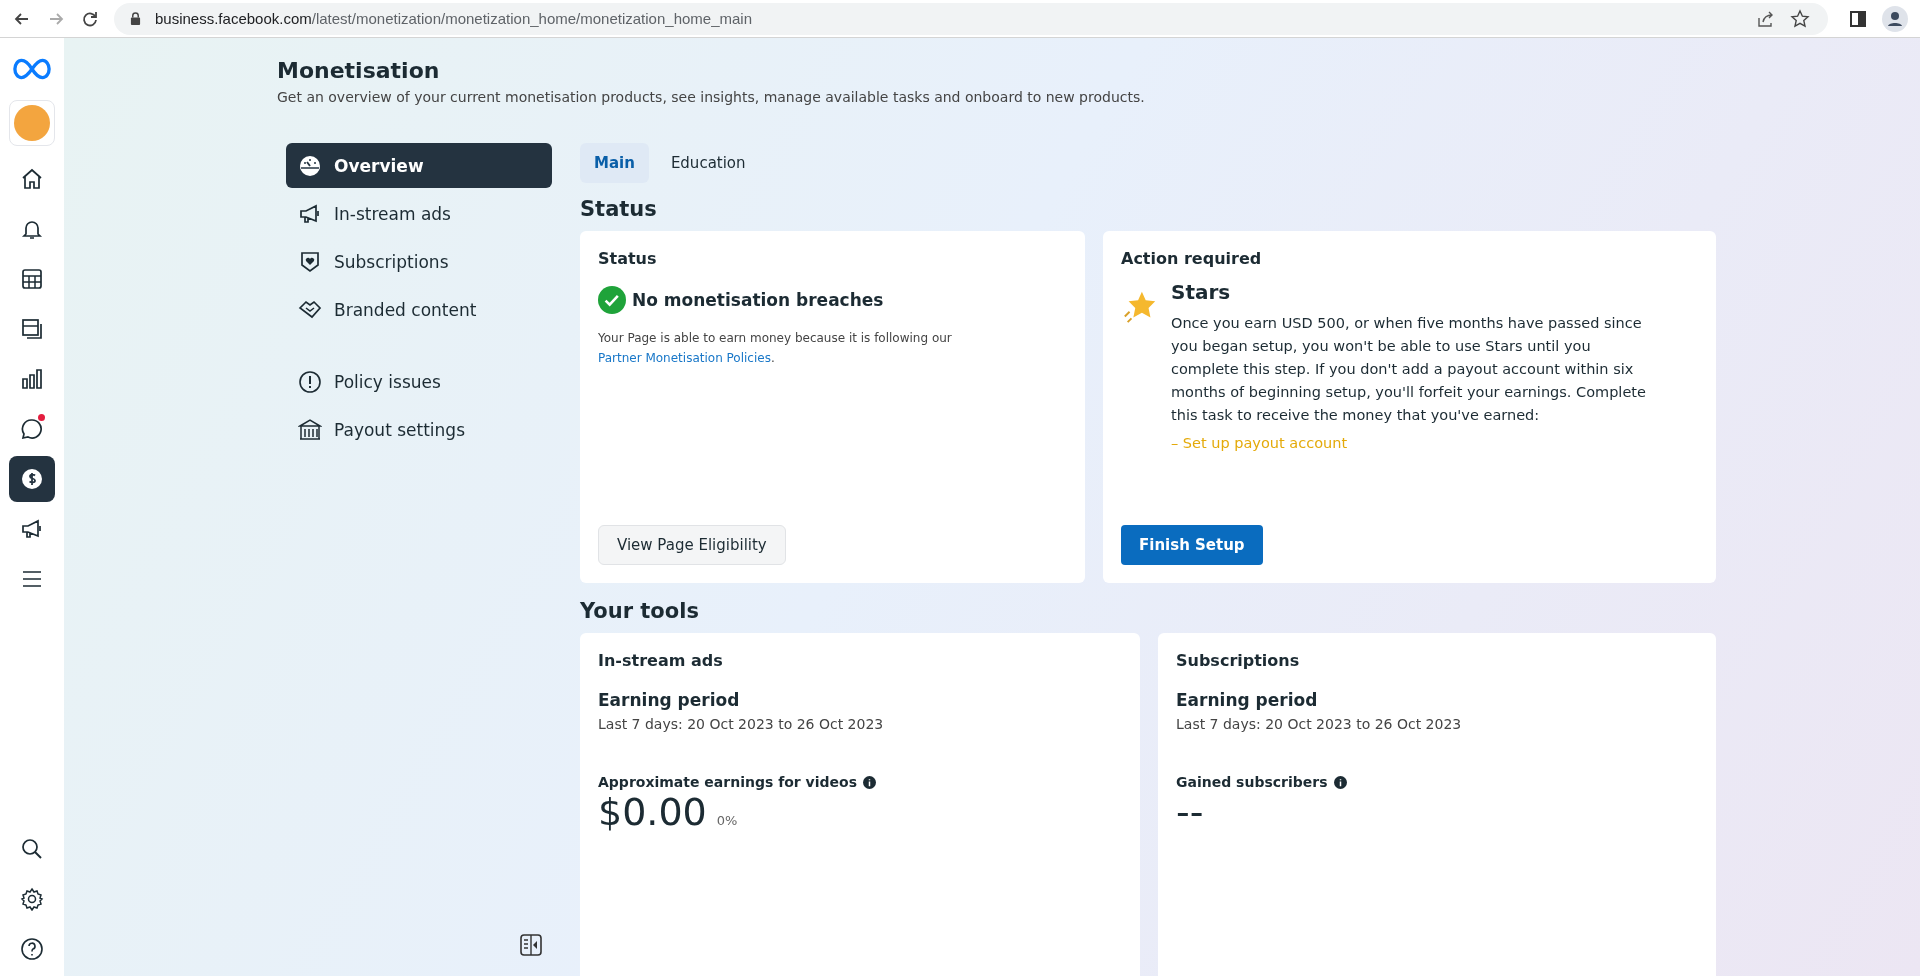 The width and height of the screenshot is (1920, 976). I want to click on address-bar: business.facebook.com/latest/monetization/monetization_home/monetization_home_main, so click(971, 18).